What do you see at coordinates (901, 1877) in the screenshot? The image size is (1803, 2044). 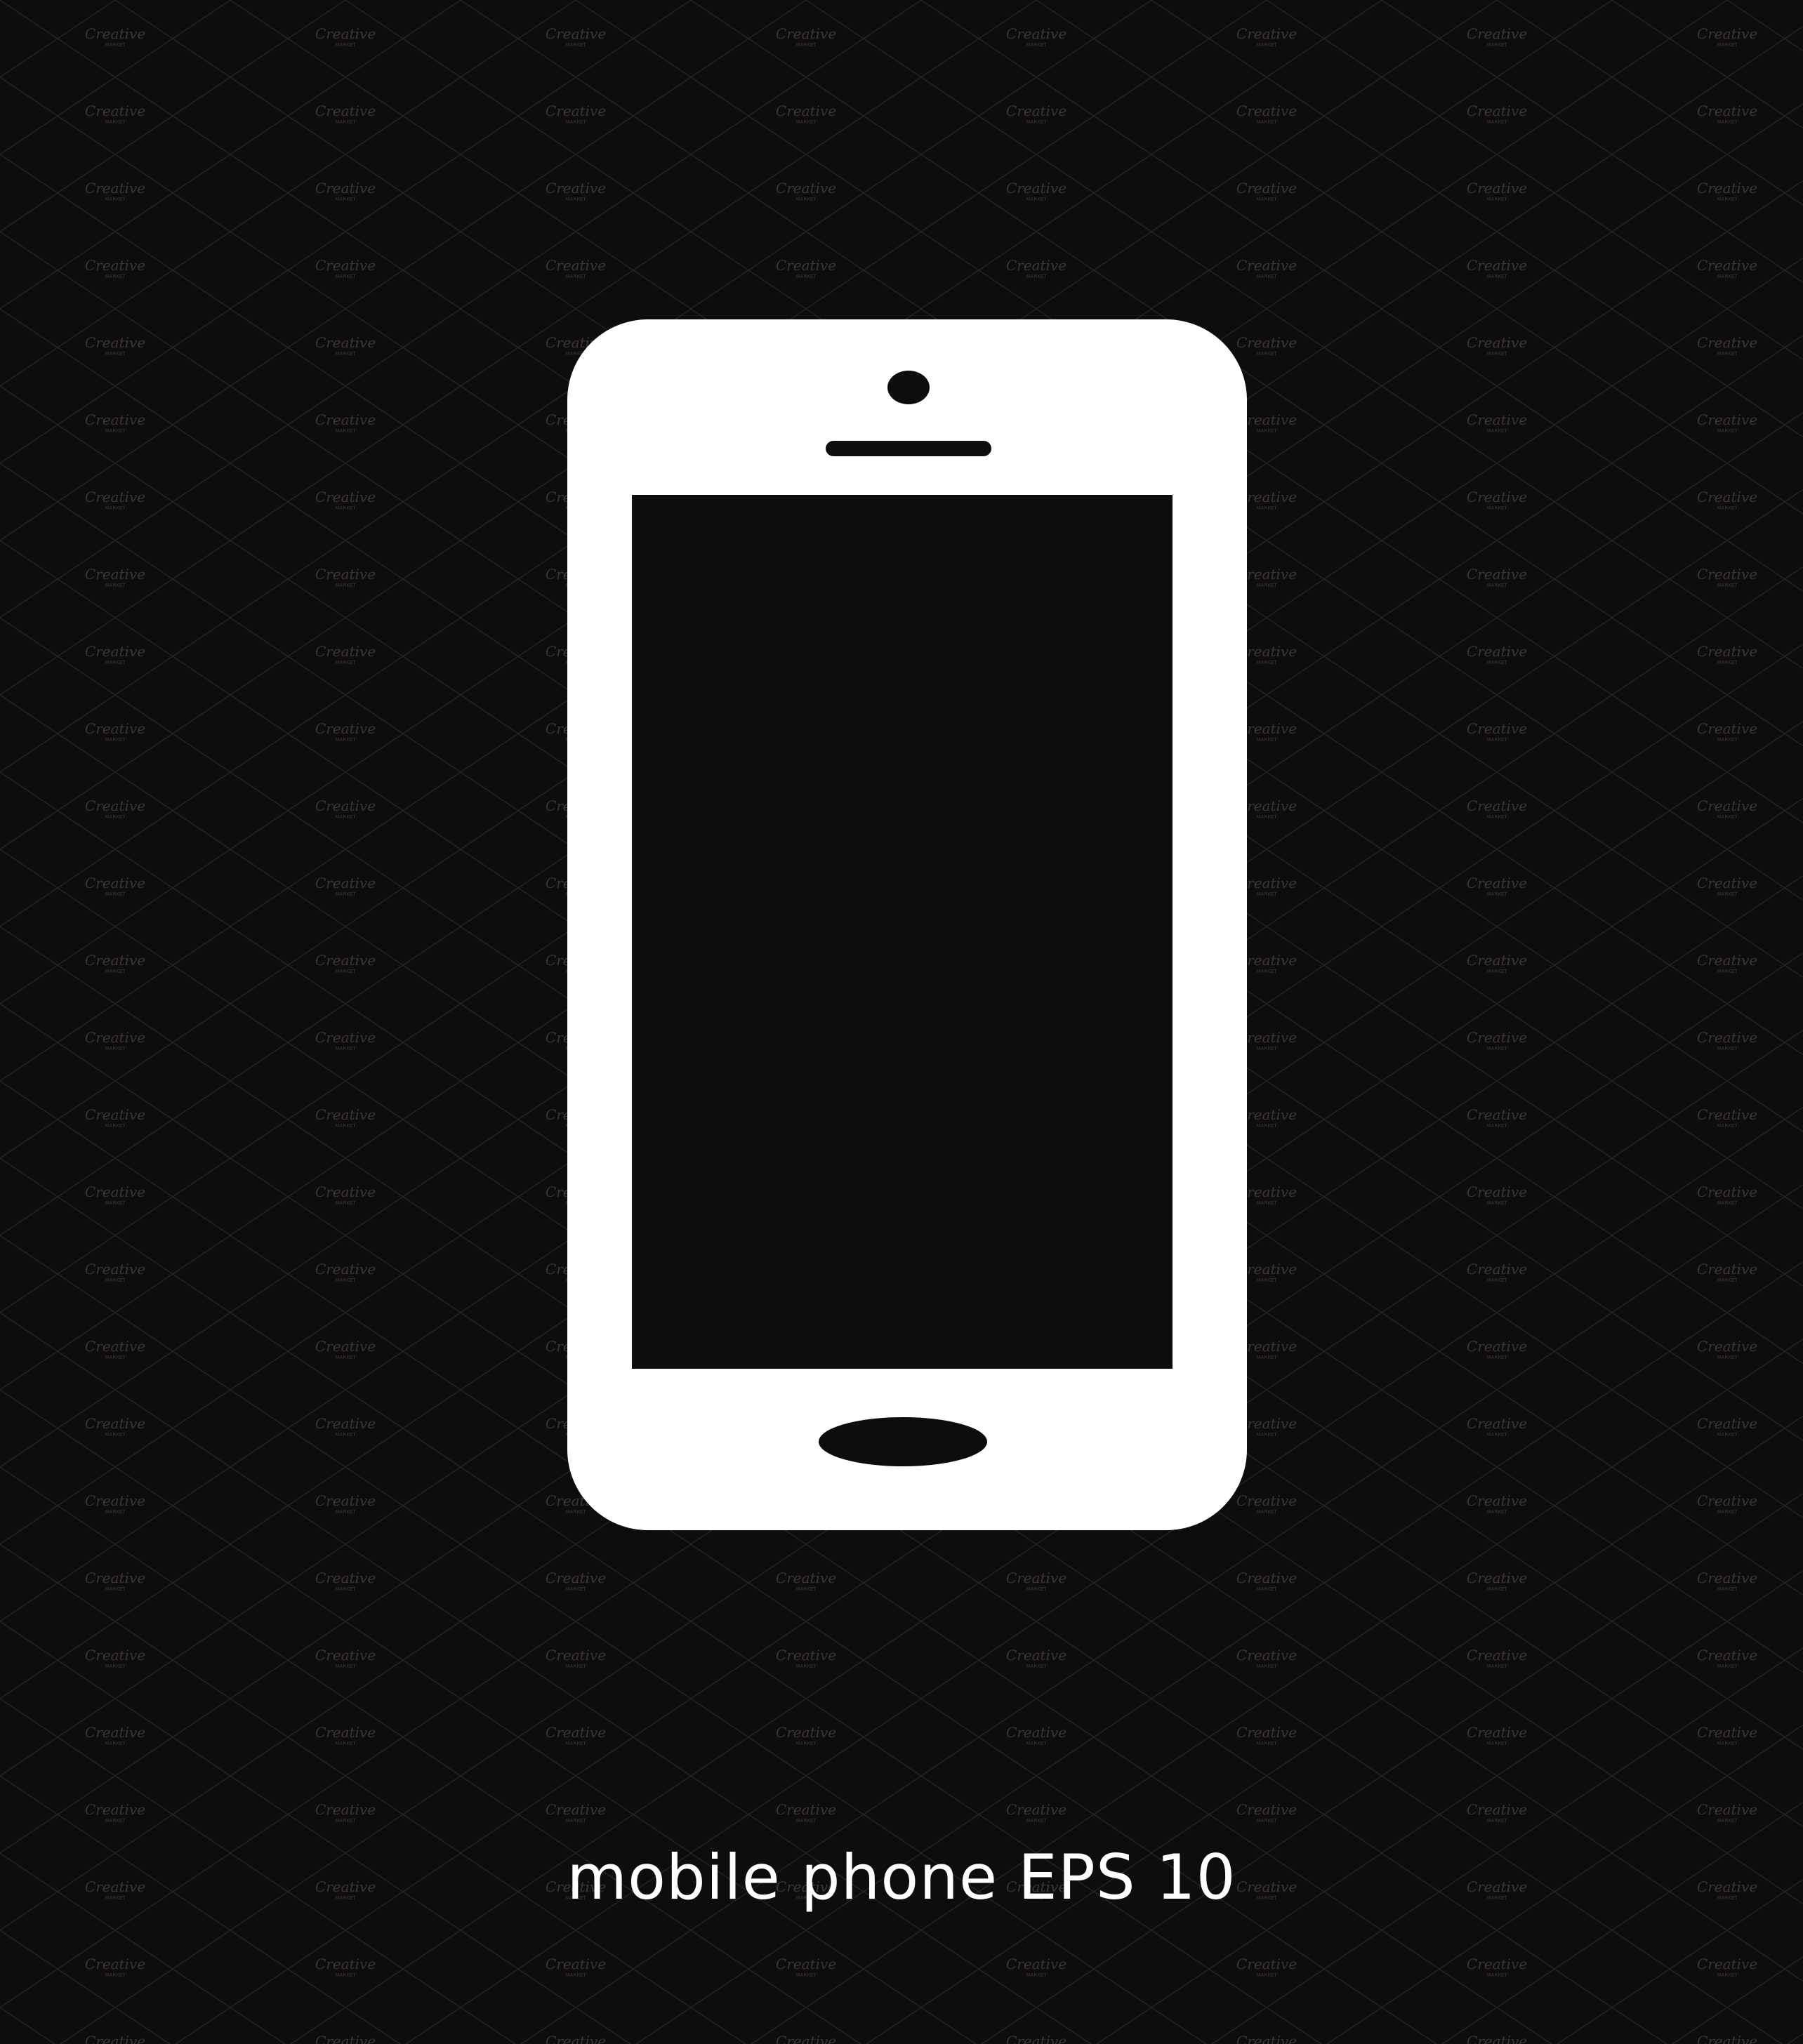 I see `caption-text: mobile phone EPS 10` at bounding box center [901, 1877].